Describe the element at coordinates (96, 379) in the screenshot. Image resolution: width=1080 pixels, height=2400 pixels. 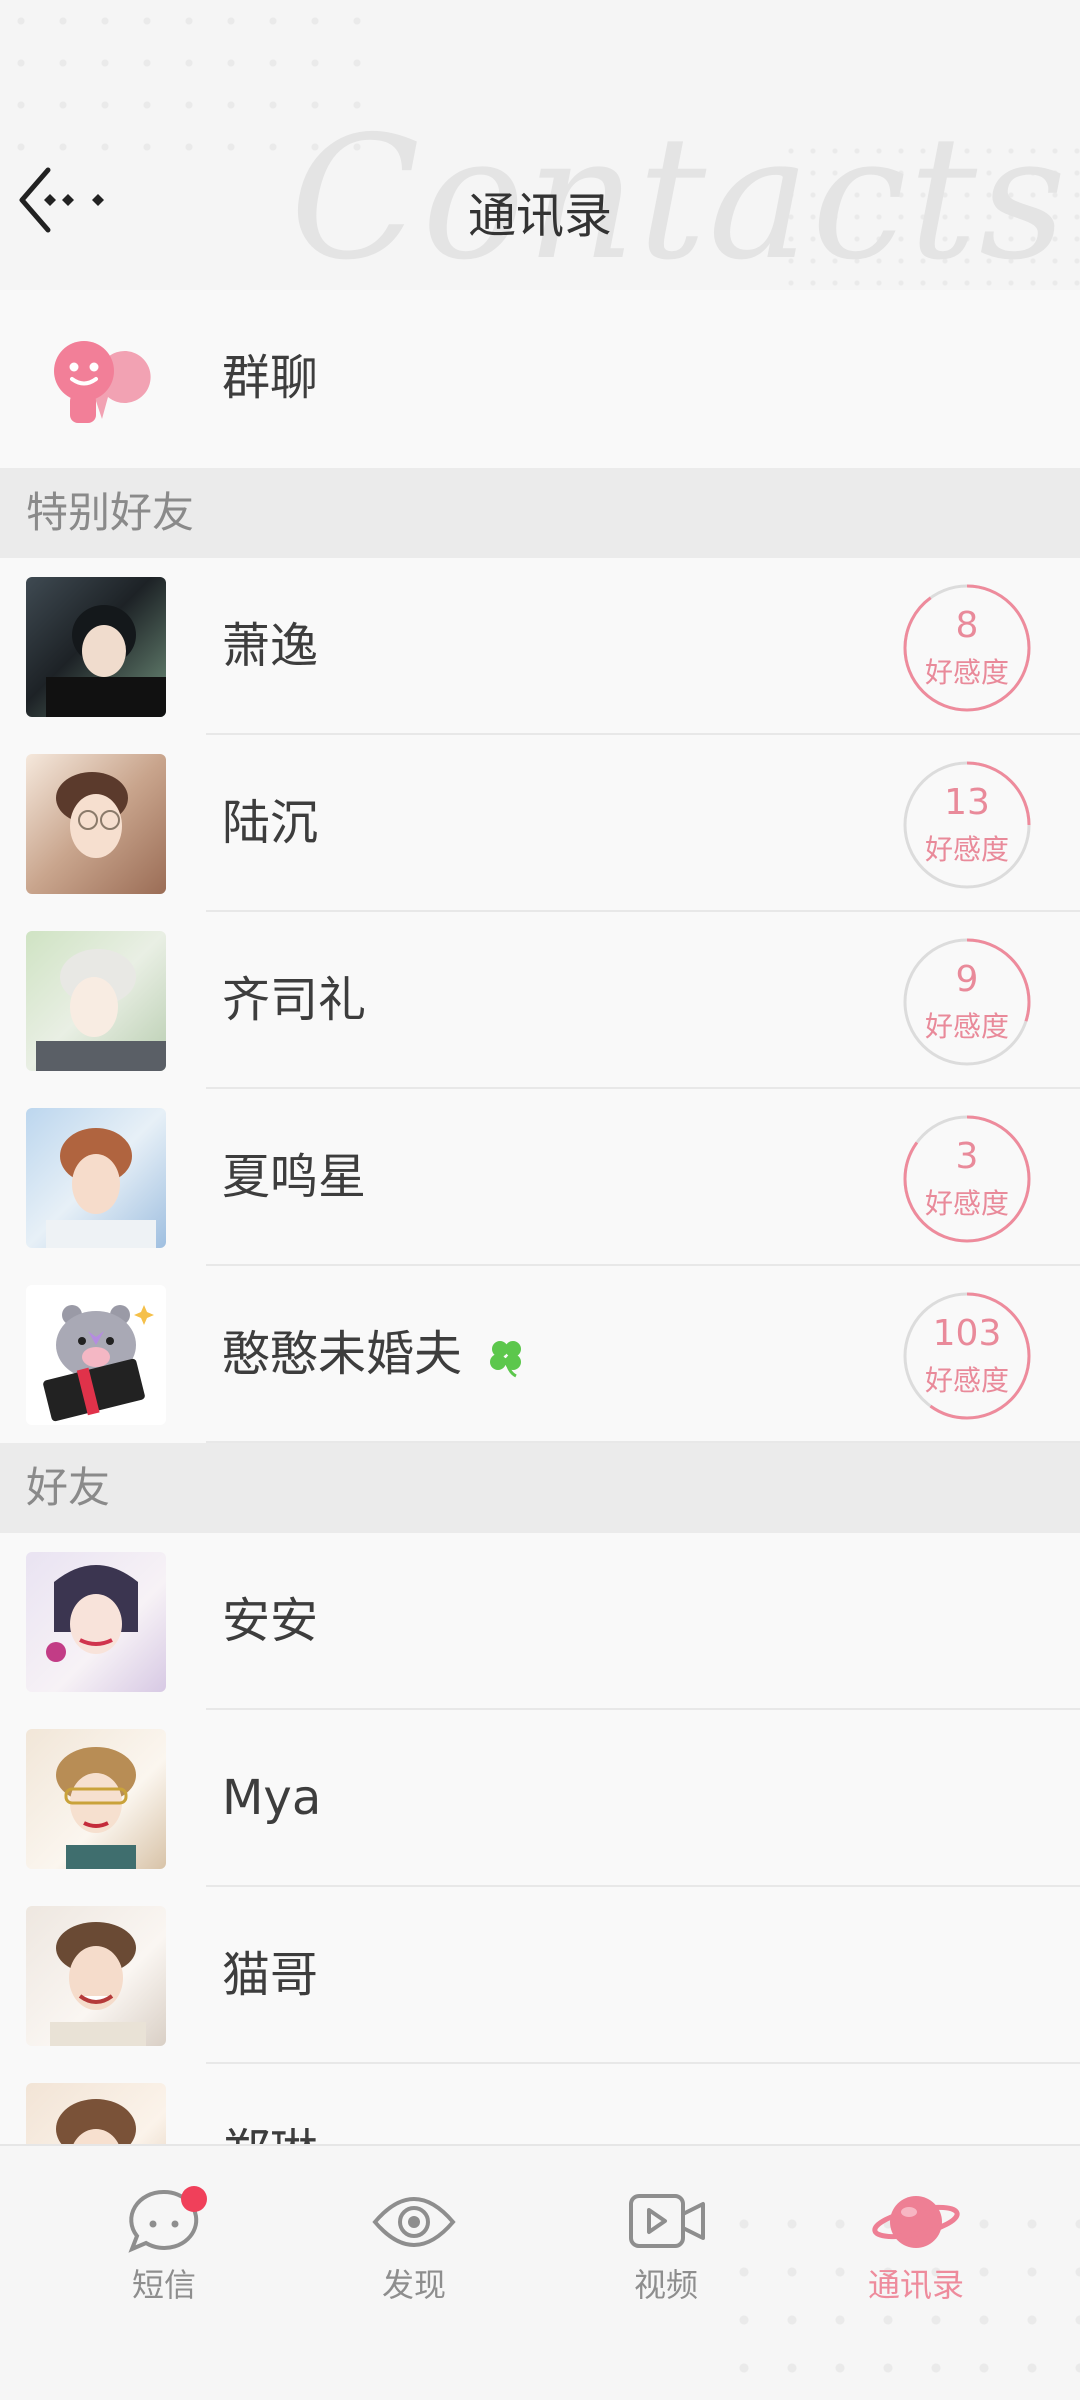
I see `group-chat-icon` at that location.